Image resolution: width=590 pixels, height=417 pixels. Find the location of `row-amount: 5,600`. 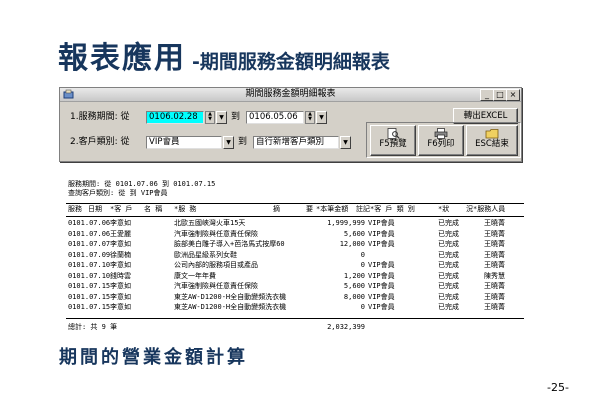

row-amount: 5,600 is located at coordinates (354, 233).